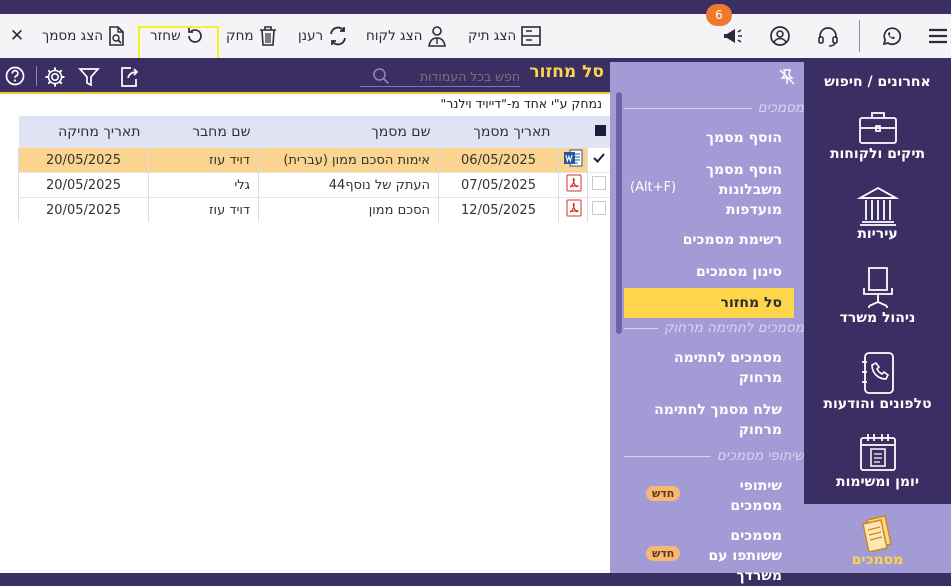 Image resolution: width=951 pixels, height=586 pixels. What do you see at coordinates (760, 378) in the screenshot?
I see `menu-remote-sign-docs-line2: מרחוק` at bounding box center [760, 378].